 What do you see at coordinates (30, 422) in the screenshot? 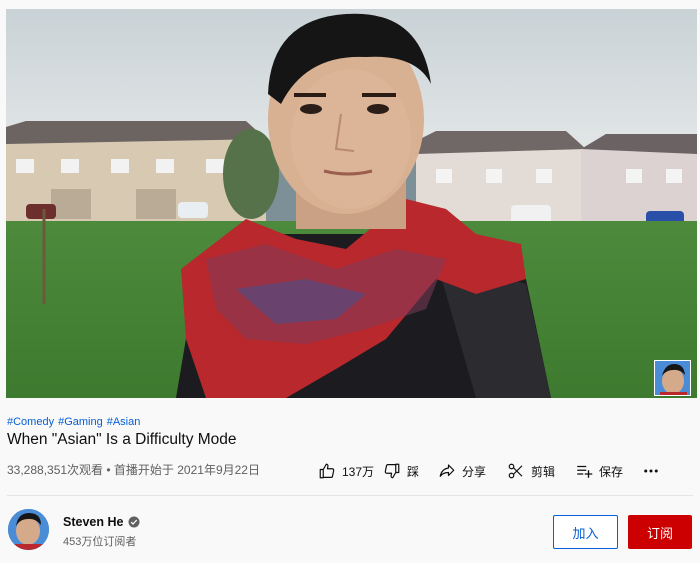
I see `hashtag-link: #Comedy` at bounding box center [30, 422].